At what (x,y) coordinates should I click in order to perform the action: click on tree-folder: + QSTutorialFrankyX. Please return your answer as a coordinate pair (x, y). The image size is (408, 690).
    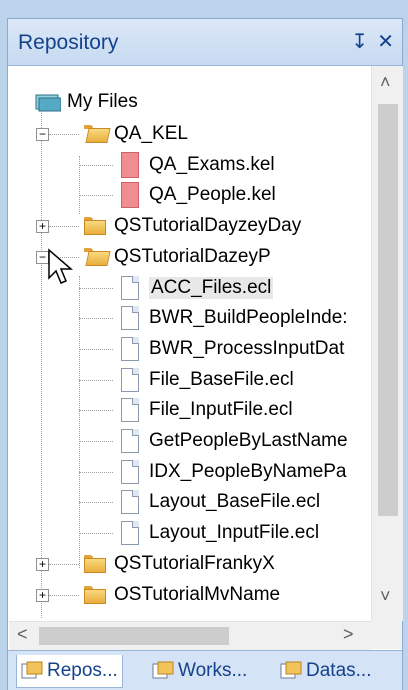
    Looking at the image, I should click on (155, 564).